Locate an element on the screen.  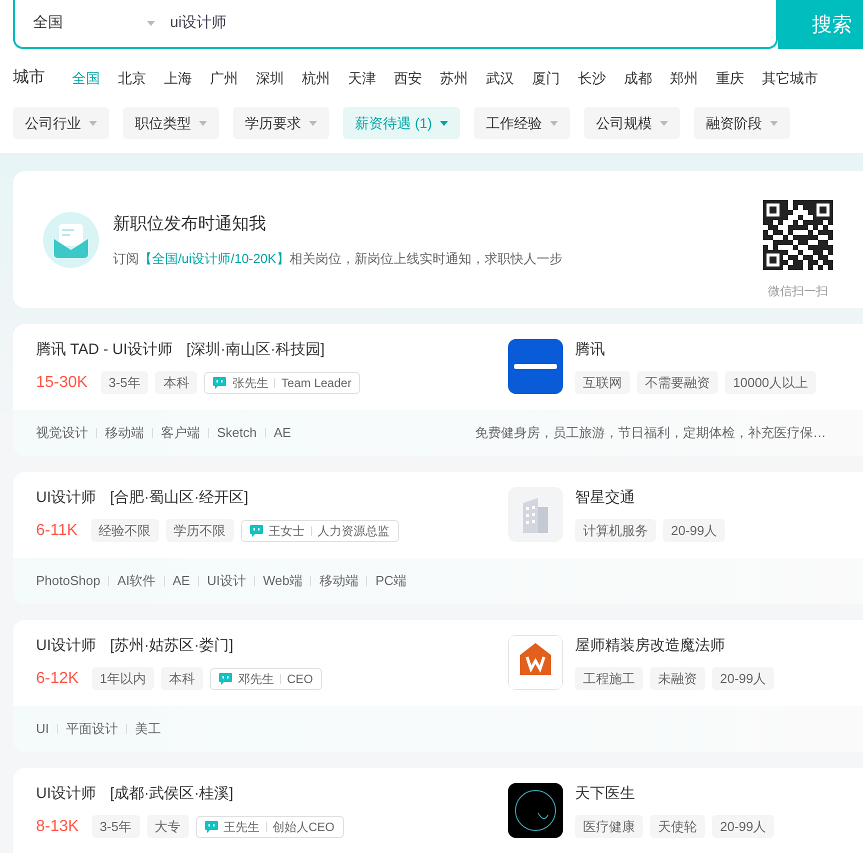
search-input: ui设计师 is located at coordinates (198, 23).